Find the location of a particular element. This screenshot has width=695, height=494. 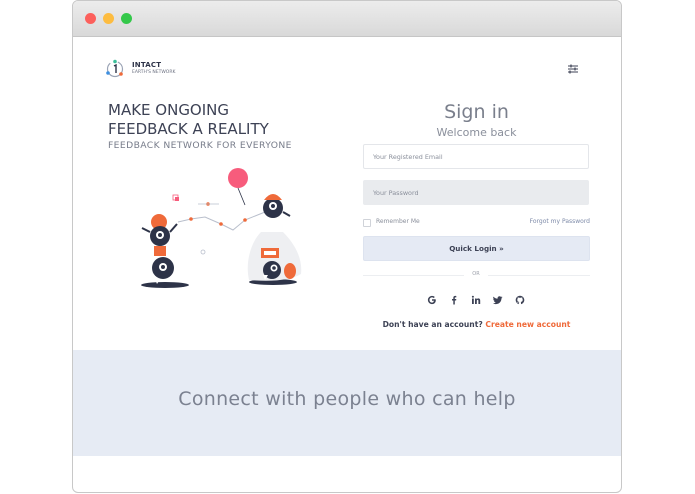

connect-band-text: Connect with people who can help is located at coordinates (347, 399).